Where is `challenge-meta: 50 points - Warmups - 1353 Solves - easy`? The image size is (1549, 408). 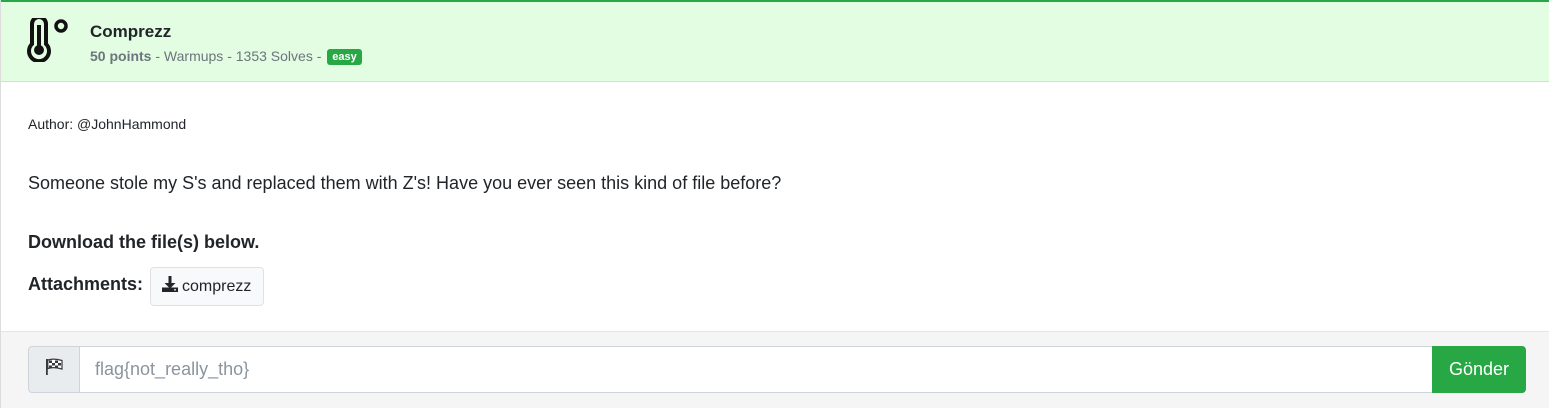
challenge-meta: 50 points - Warmups - 1353 Solves - easy is located at coordinates (226, 56).